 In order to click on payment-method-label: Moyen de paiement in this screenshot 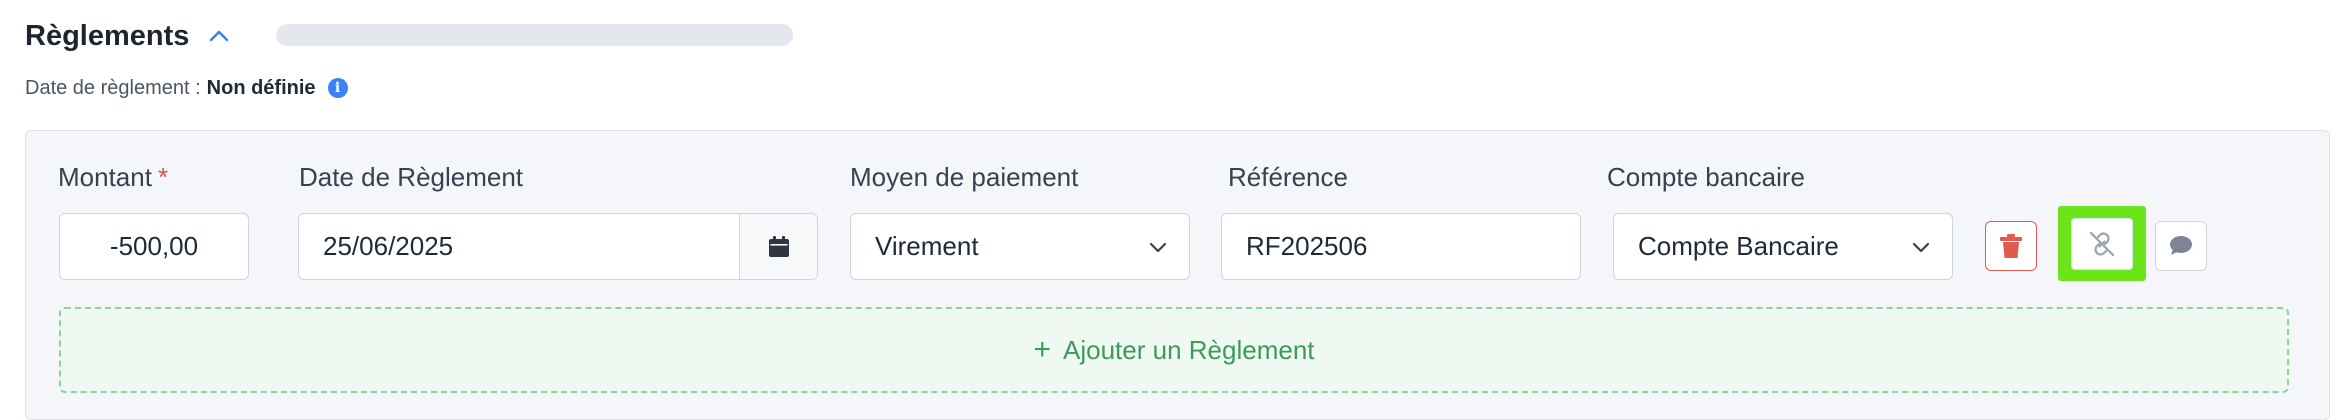, I will do `click(964, 177)`.